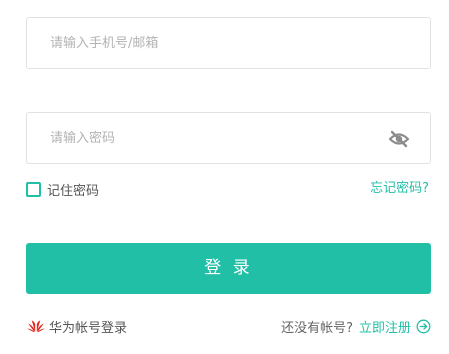  What do you see at coordinates (399, 189) in the screenshot?
I see `forgot-password-link: 忘记密码?` at bounding box center [399, 189].